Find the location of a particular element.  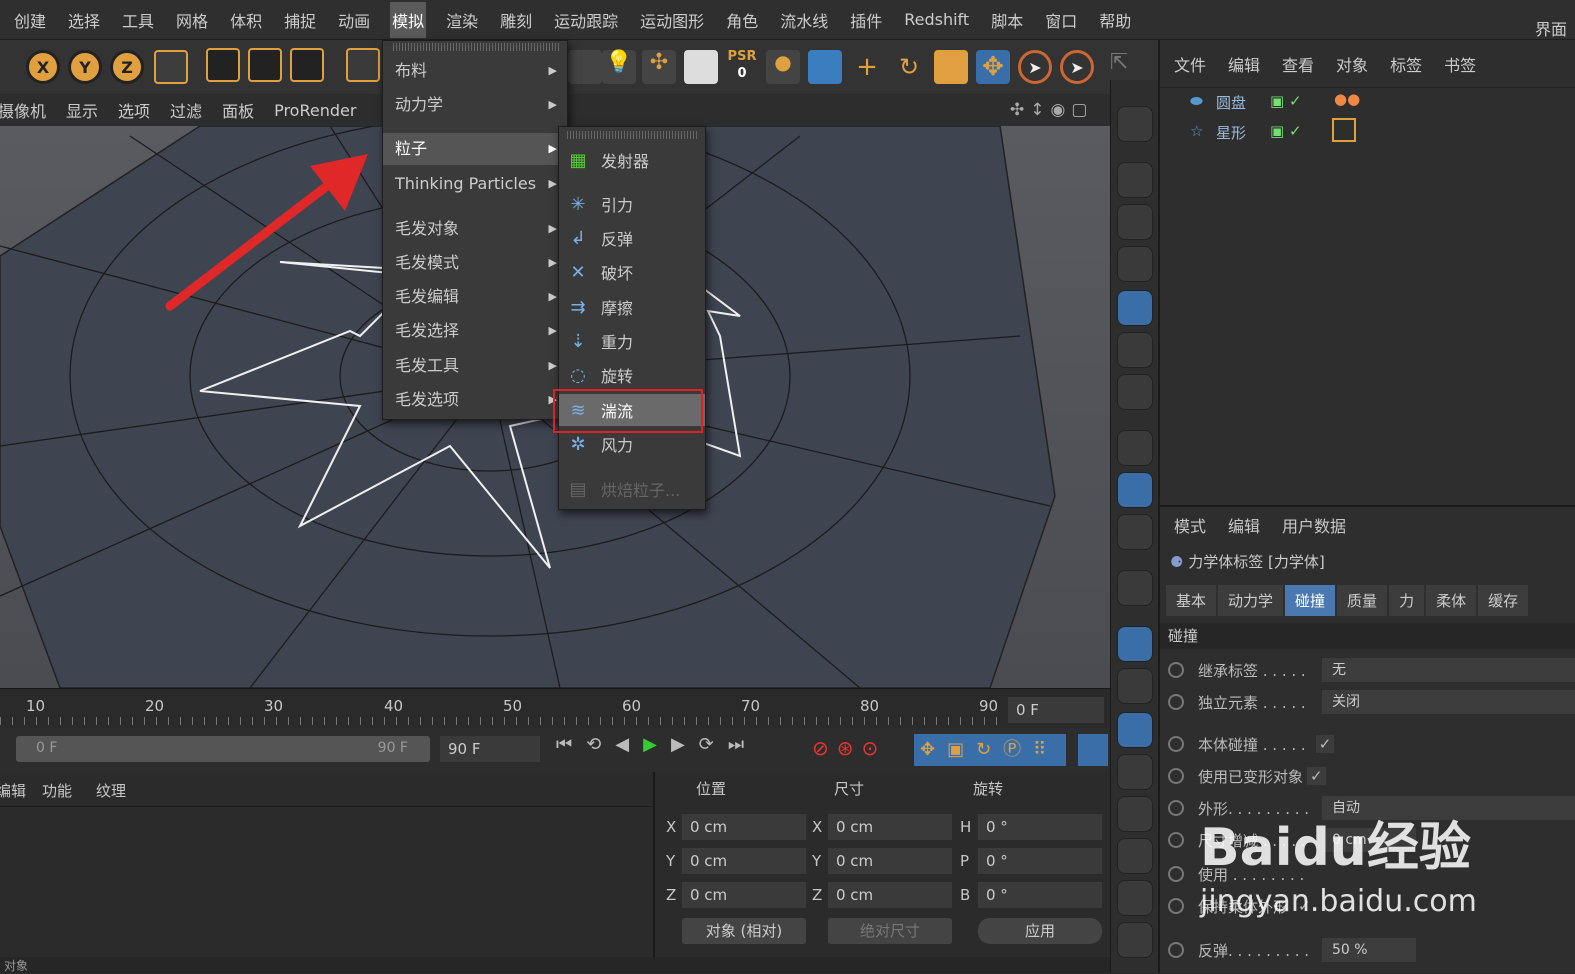

menu-motion-tracking: 运动跟踪 is located at coordinates (586, 20).